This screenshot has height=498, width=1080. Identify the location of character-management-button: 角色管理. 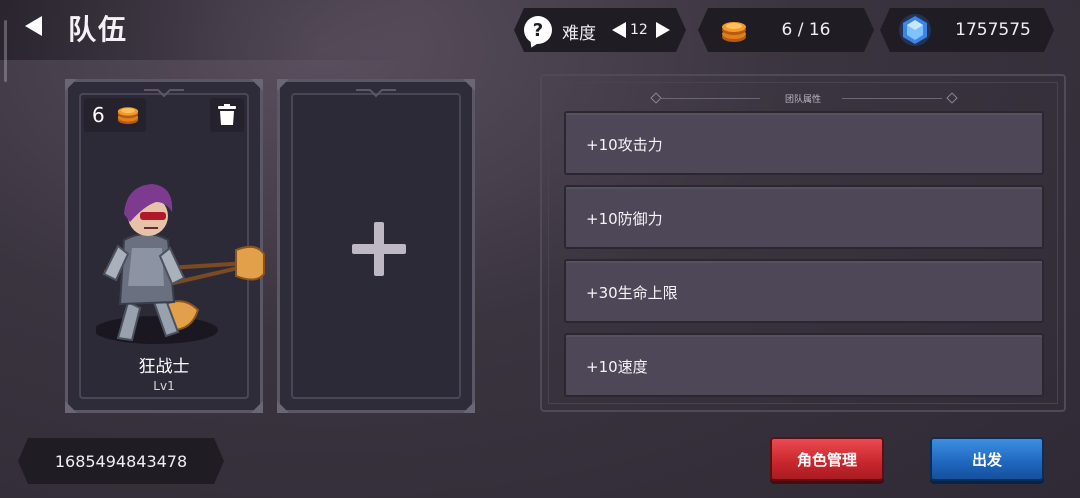
(827, 459).